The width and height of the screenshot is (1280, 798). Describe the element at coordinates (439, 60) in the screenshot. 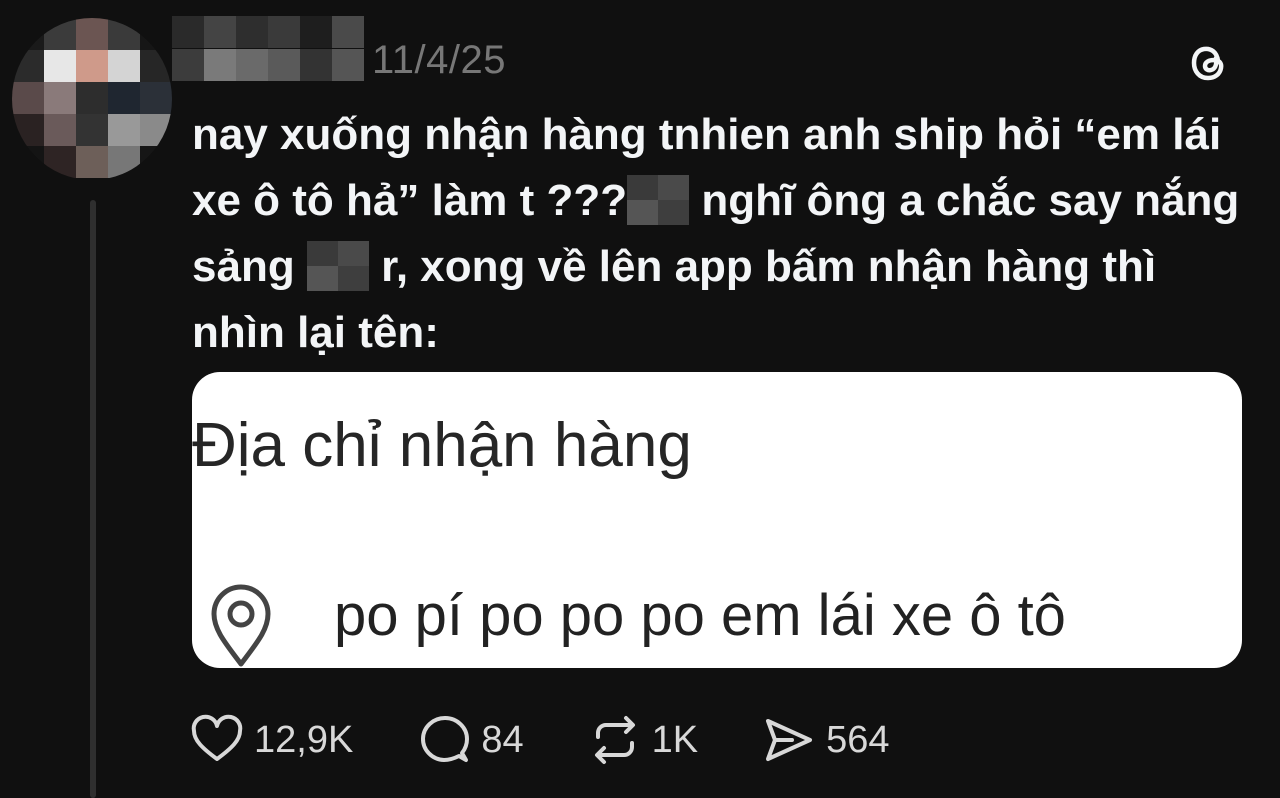

I see `post-timestamp: 11/4/25` at that location.